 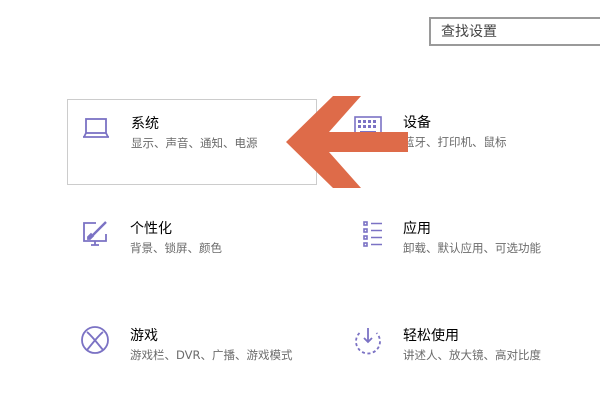 What do you see at coordinates (145, 124) in the screenshot?
I see `tile-title: 系统` at bounding box center [145, 124].